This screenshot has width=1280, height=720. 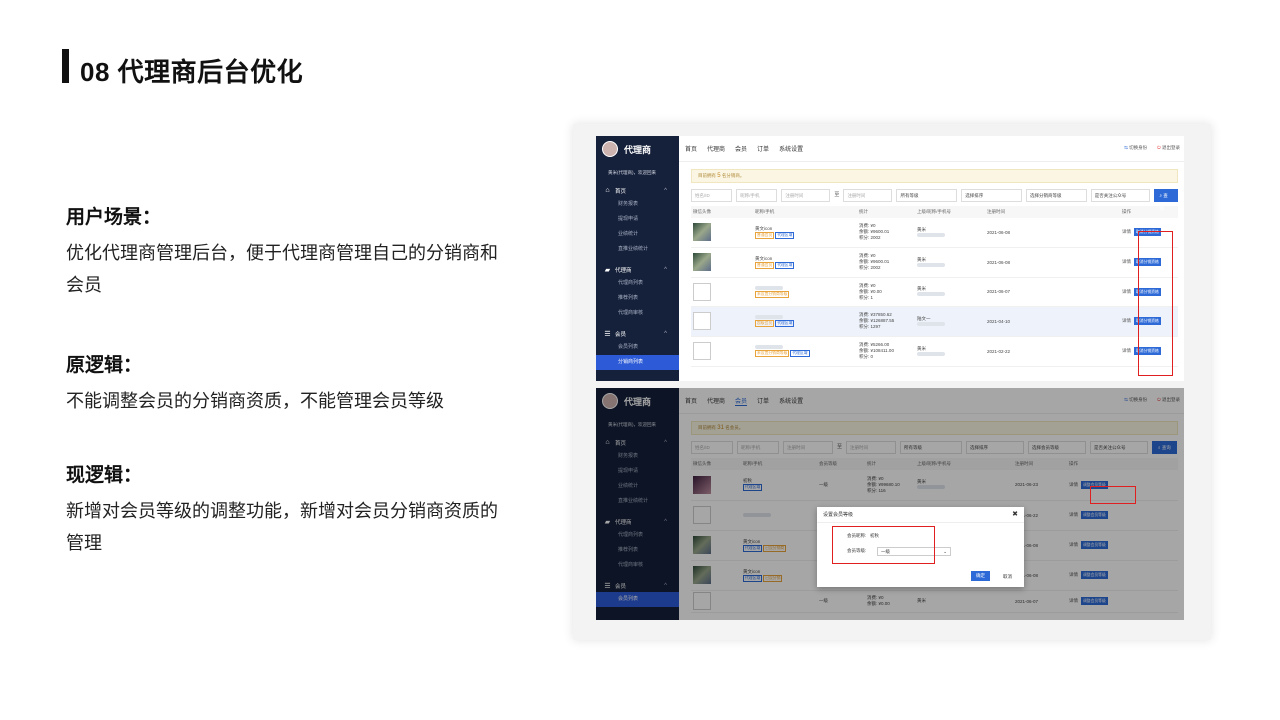 What do you see at coordinates (1007, 577) in the screenshot?
I see `cancel-button: 取消` at bounding box center [1007, 577].